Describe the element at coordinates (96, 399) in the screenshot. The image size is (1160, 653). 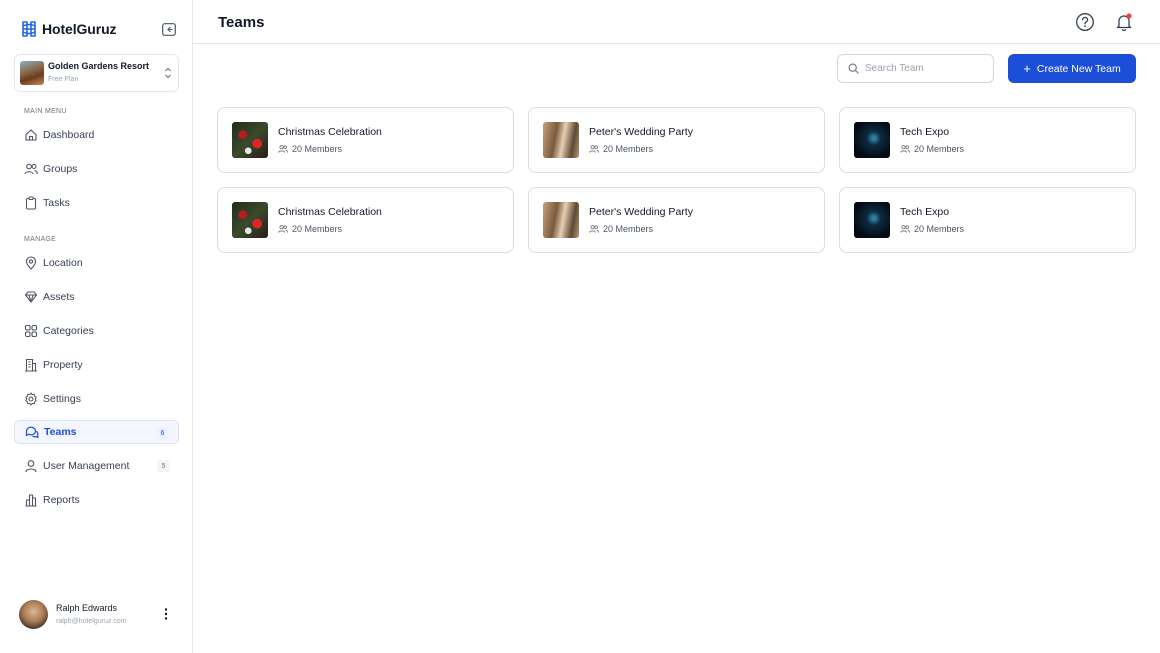
I see `sidebar-item-settings: Settings` at that location.